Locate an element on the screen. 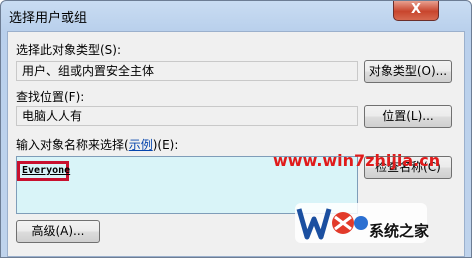 The width and height of the screenshot is (472, 258). close-button: X is located at coordinates (416, 11).